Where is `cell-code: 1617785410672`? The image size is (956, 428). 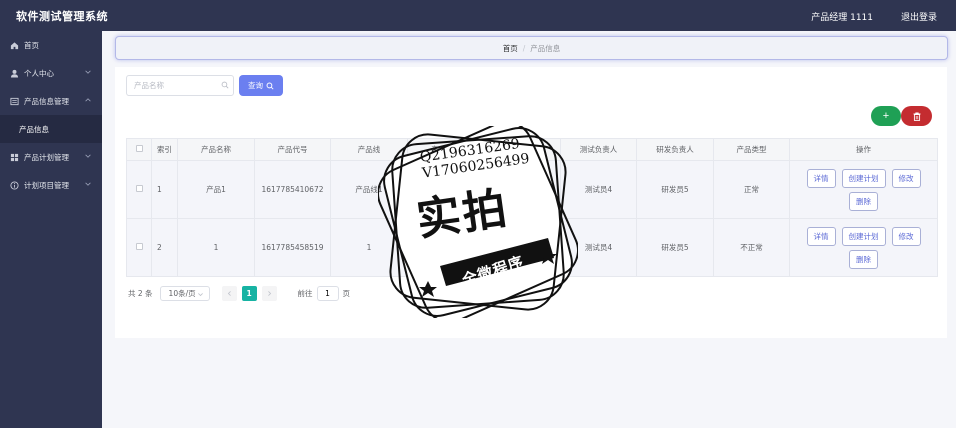 cell-code: 1617785410672 is located at coordinates (292, 189).